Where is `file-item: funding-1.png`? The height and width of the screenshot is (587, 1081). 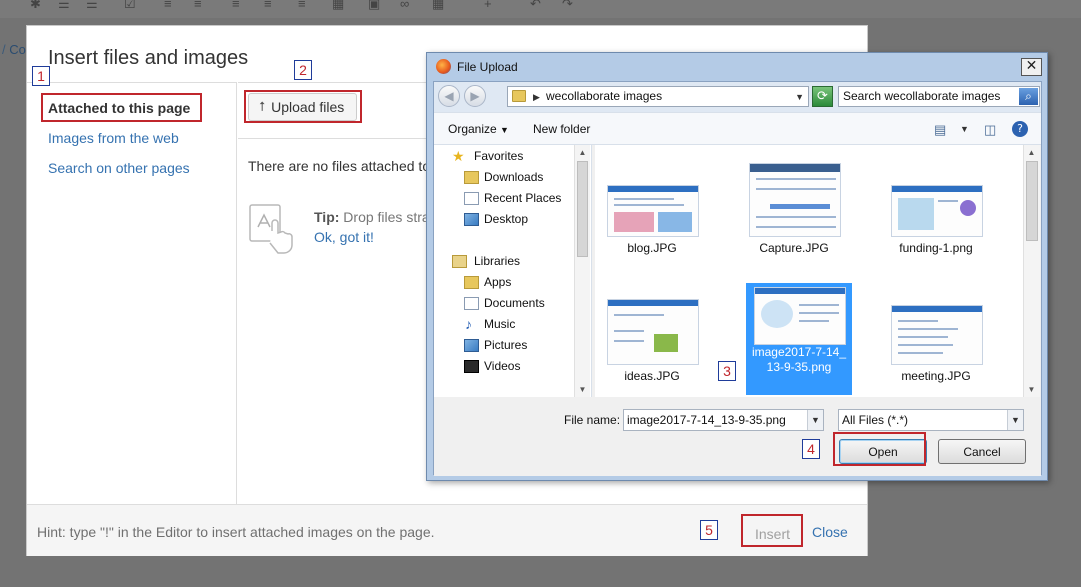
file-item: funding-1.png is located at coordinates (936, 215).